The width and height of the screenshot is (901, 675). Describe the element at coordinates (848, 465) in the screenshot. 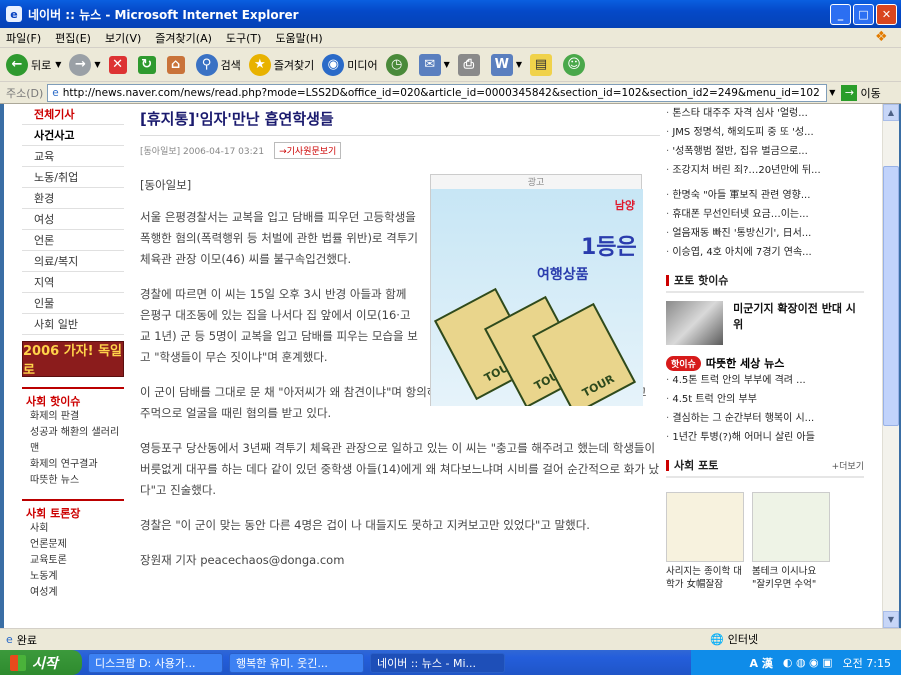

I see `more-link: +더보기` at that location.